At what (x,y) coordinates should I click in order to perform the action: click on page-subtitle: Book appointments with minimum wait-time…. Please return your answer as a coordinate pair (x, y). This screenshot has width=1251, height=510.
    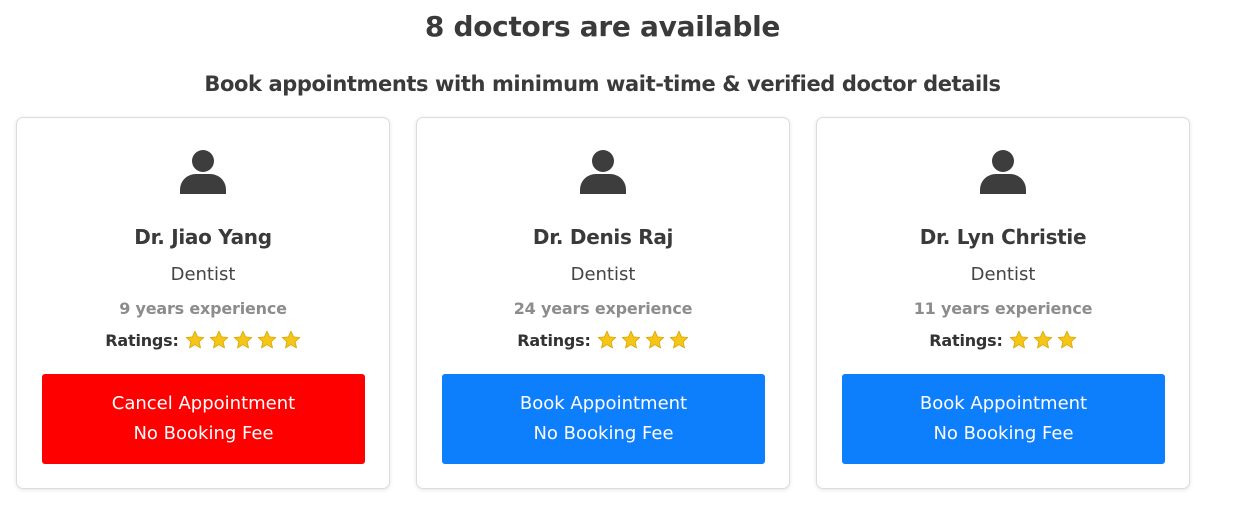
    Looking at the image, I should click on (602, 84).